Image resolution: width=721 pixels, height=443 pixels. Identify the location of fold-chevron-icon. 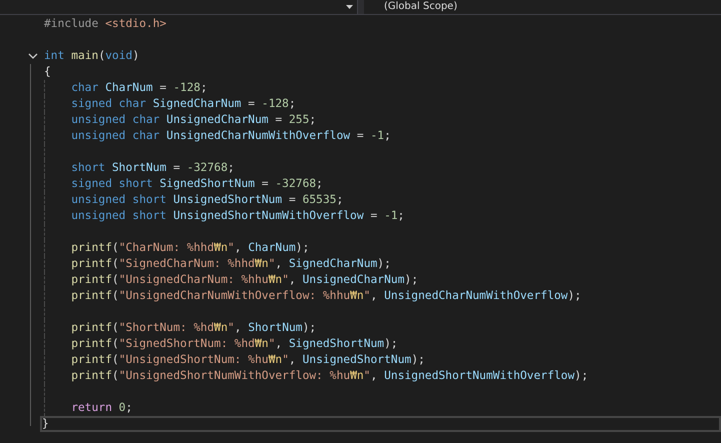
(33, 56).